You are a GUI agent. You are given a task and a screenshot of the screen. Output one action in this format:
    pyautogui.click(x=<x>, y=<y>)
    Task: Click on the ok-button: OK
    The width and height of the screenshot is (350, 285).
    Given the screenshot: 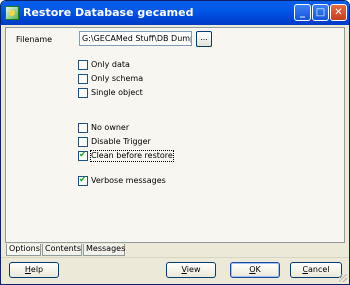 What is the action you would take?
    pyautogui.click(x=255, y=270)
    